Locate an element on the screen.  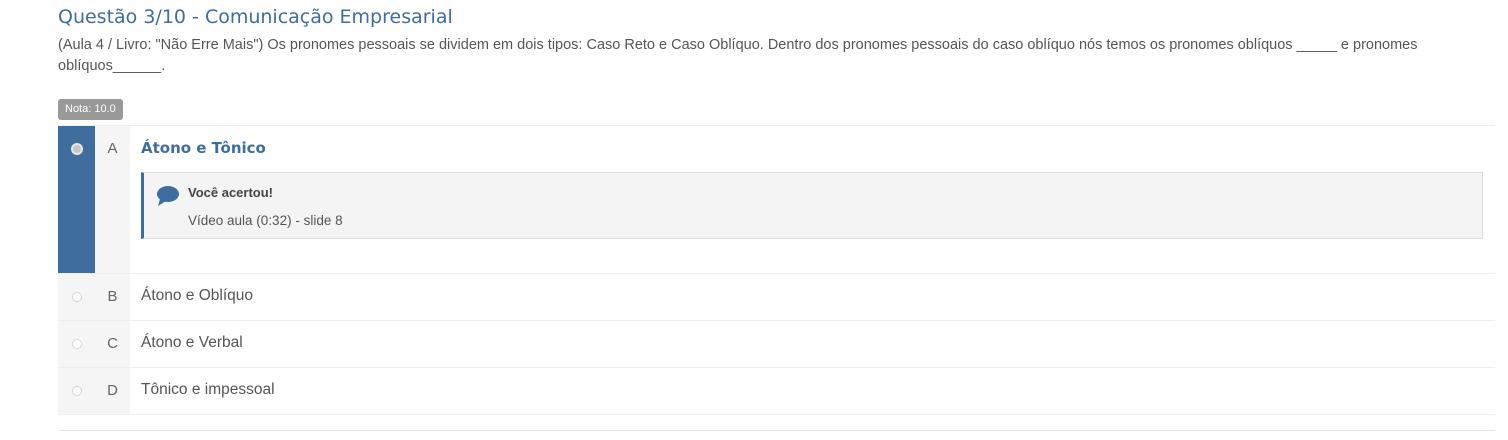
option-c-letter: C is located at coordinates (112, 344).